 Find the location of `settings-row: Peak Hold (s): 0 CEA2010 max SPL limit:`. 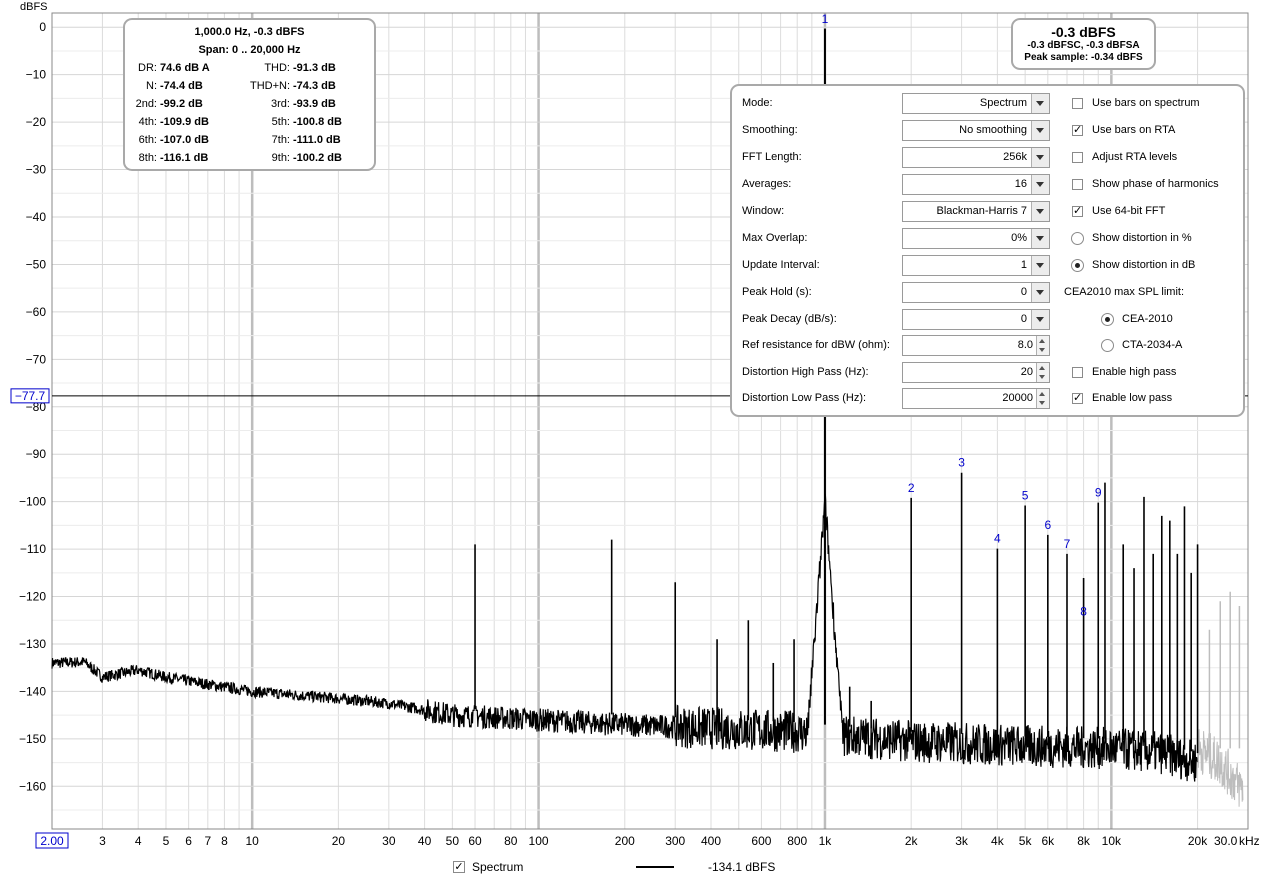

settings-row: Peak Hold (s): 0 CEA2010 max SPL limit: is located at coordinates (987, 293).